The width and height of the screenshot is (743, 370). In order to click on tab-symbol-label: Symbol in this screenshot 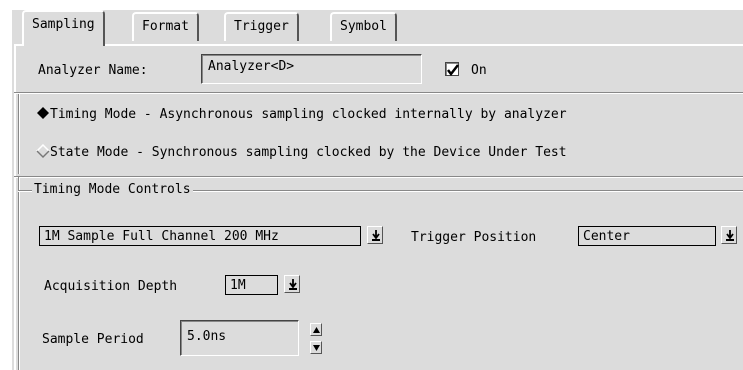, I will do `click(363, 26)`.